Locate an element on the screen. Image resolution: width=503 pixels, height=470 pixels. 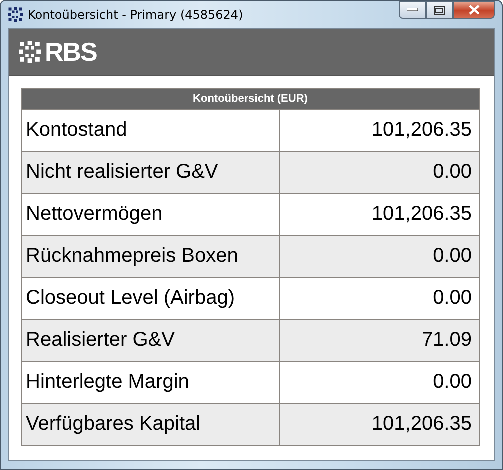
row-label: Nicht realisierter G&V is located at coordinates (151, 173).